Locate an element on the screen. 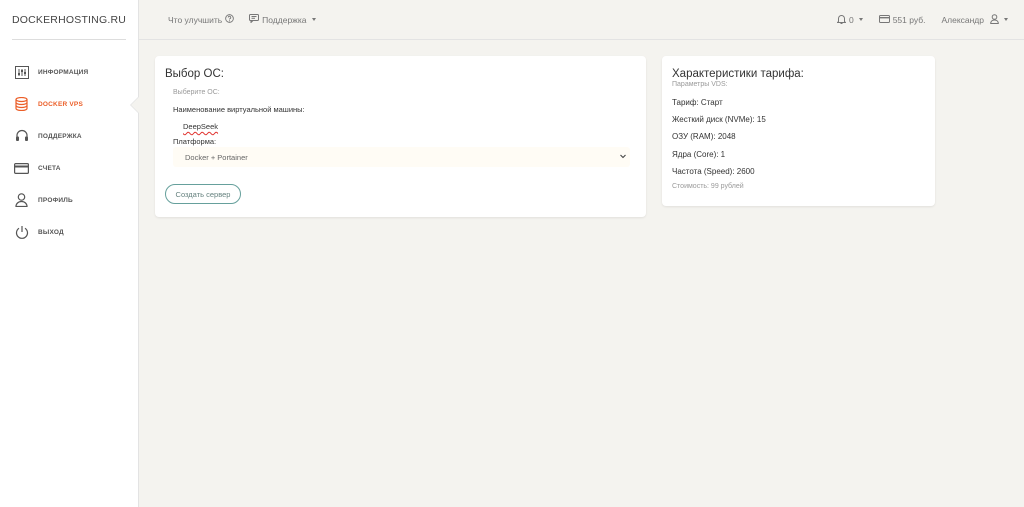 Image resolution: width=1024 pixels, height=507 pixels. tariff-card-subtitle: Параметры VDS: is located at coordinates (700, 84).